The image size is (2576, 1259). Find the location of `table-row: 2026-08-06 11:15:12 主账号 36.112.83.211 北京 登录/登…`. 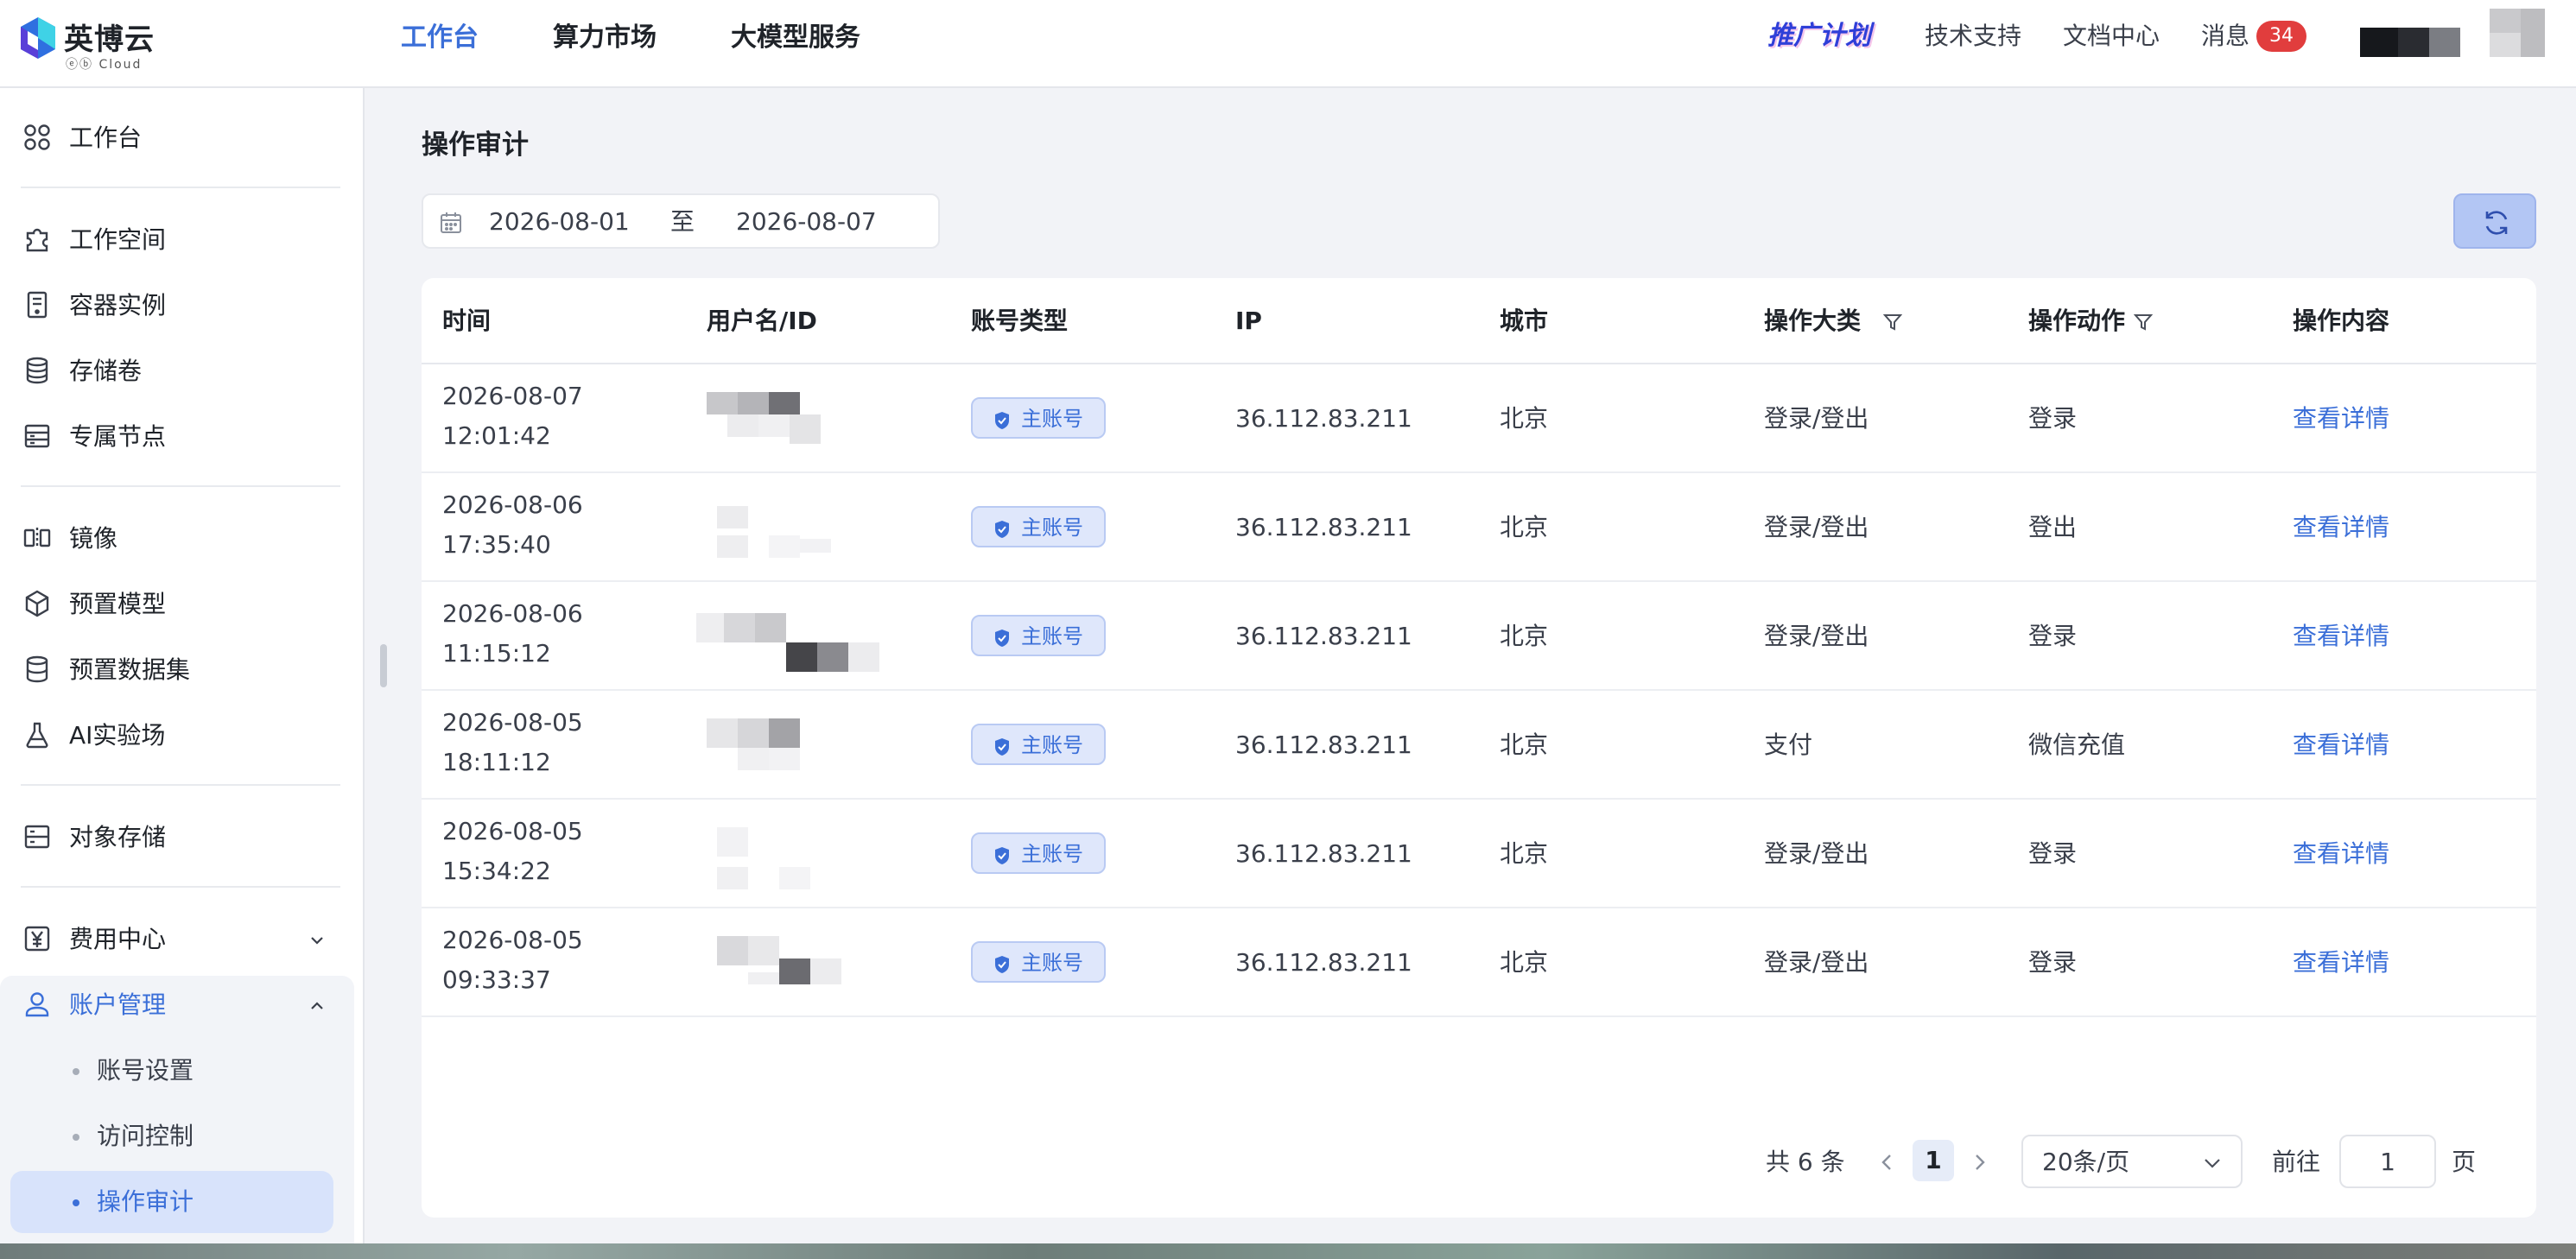

table-row: 2026-08-06 11:15:12 主账号 36.112.83.211 北京 登录/登… is located at coordinates (1479, 636).